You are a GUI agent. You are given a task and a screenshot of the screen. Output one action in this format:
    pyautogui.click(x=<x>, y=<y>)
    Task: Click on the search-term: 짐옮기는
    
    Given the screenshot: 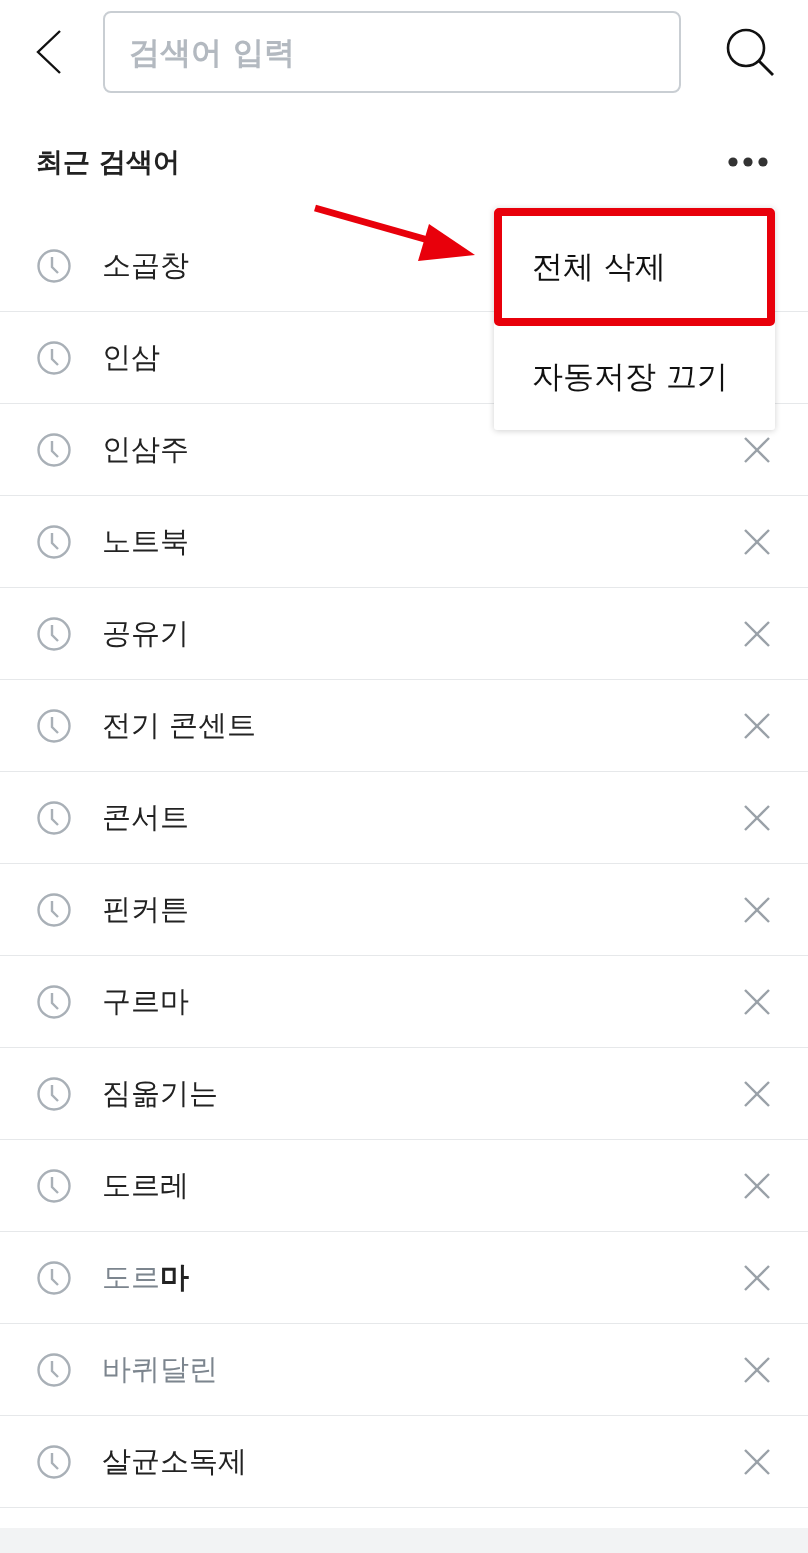 What is the action you would take?
    pyautogui.click(x=160, y=1093)
    